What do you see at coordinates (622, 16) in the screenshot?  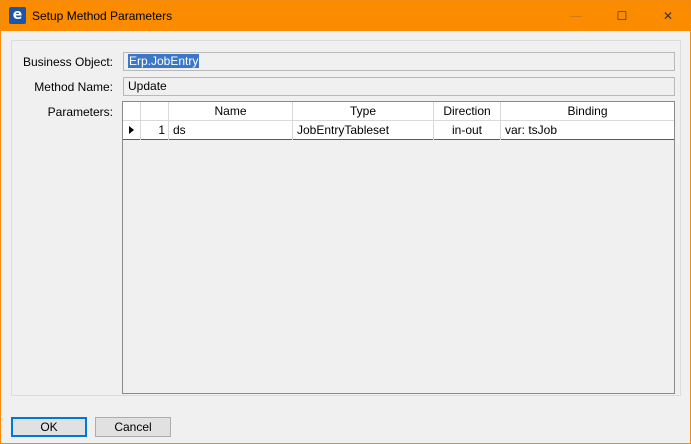 I see `maximize-button: ☐` at bounding box center [622, 16].